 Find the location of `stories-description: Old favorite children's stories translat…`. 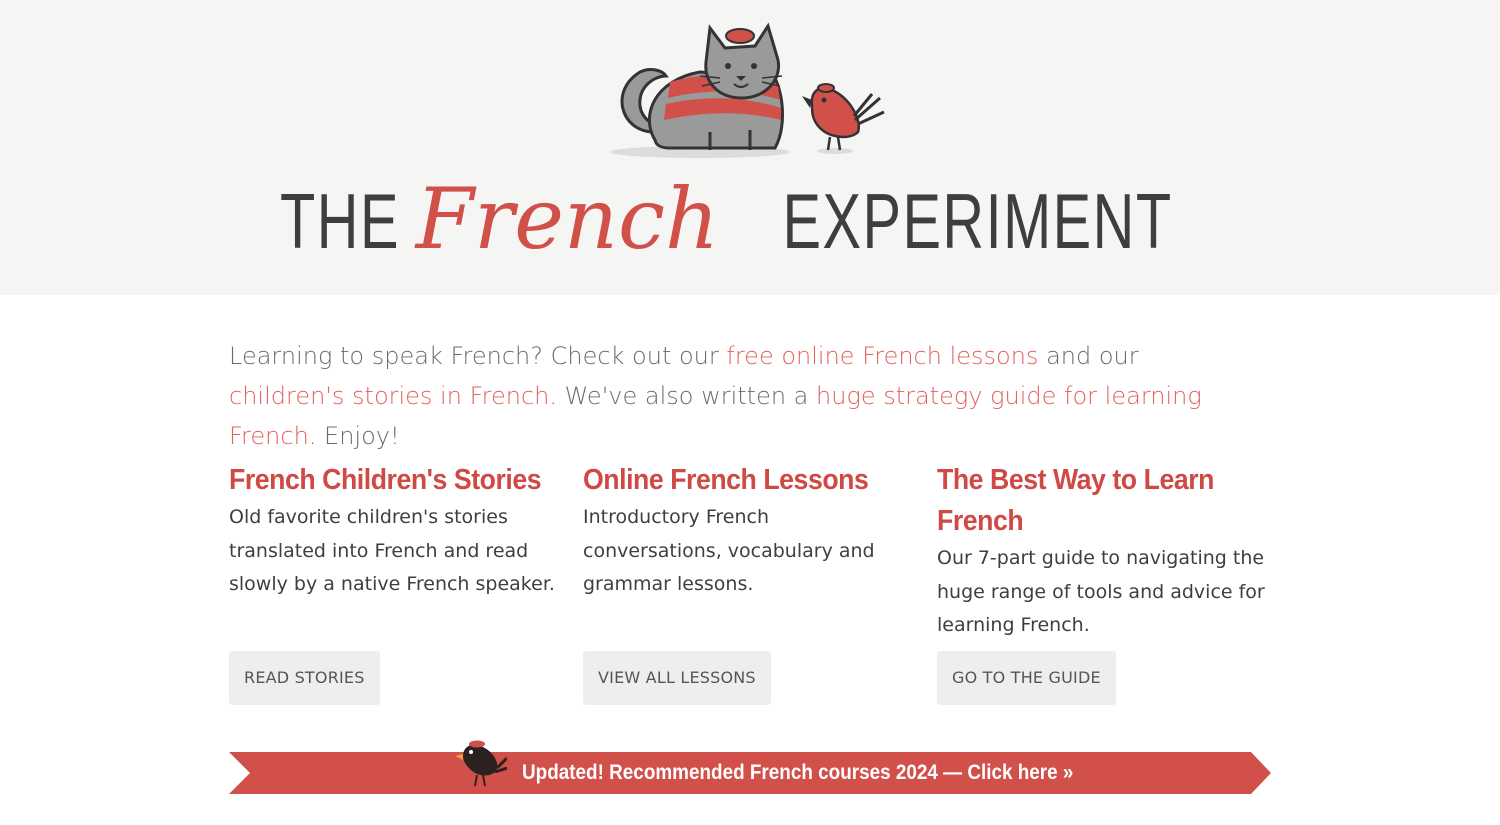

stories-description: Old favorite children's stories translat… is located at coordinates (392, 550).